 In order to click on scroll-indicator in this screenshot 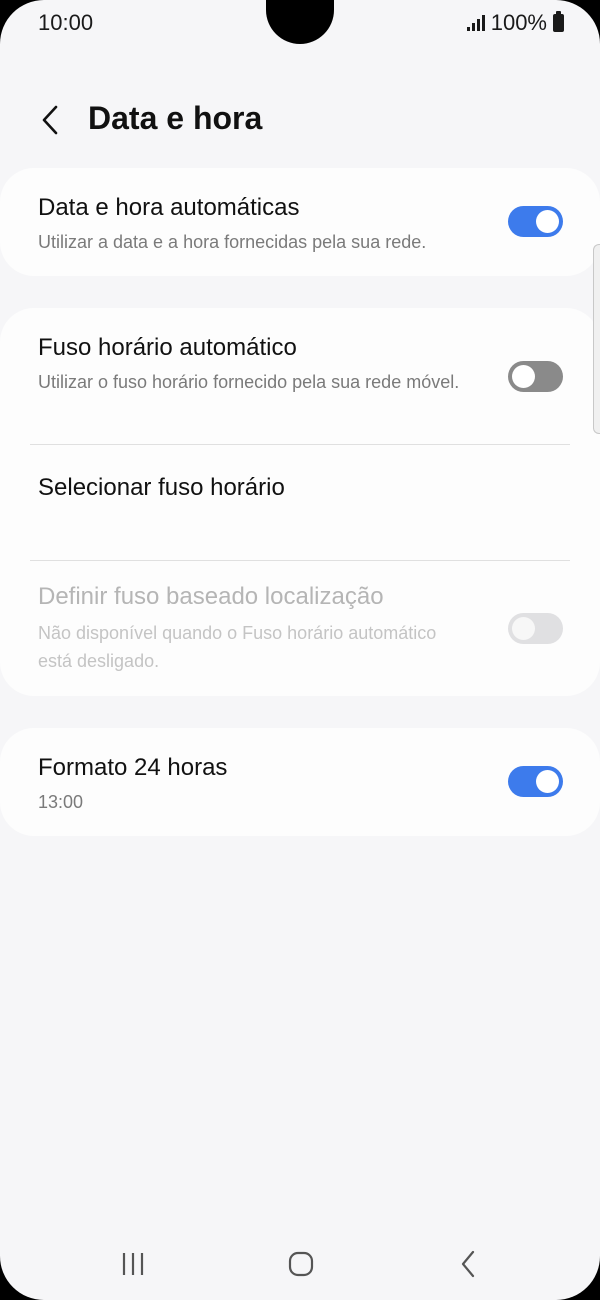, I will do `click(596, 339)`.